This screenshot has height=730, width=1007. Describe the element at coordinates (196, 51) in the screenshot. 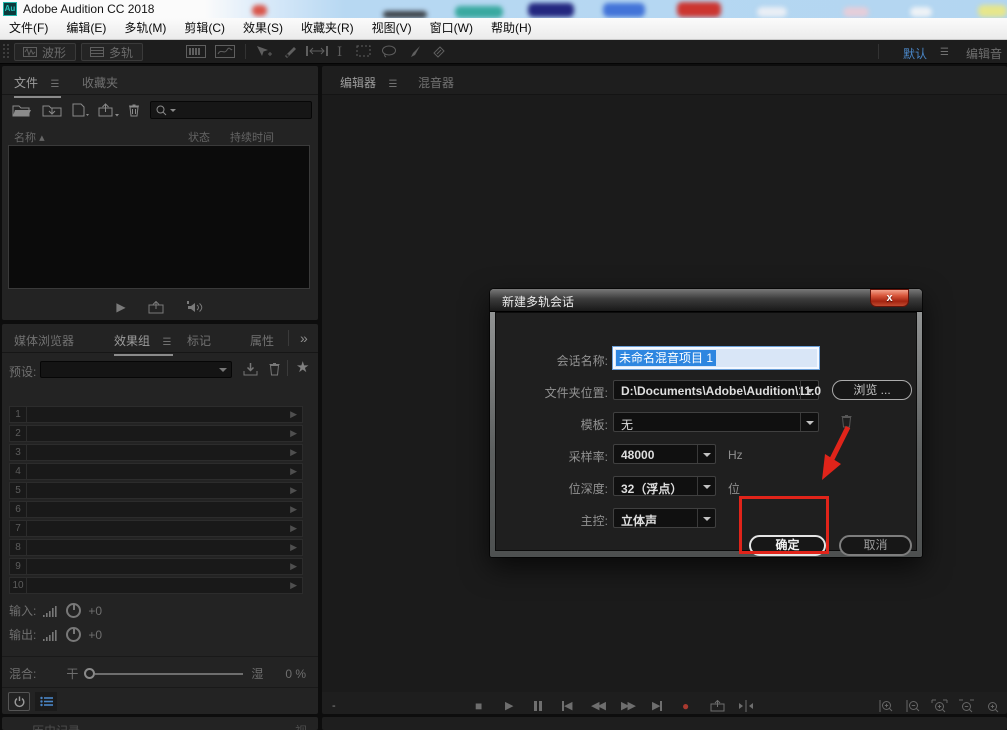

I see `spectral-display-icon` at that location.